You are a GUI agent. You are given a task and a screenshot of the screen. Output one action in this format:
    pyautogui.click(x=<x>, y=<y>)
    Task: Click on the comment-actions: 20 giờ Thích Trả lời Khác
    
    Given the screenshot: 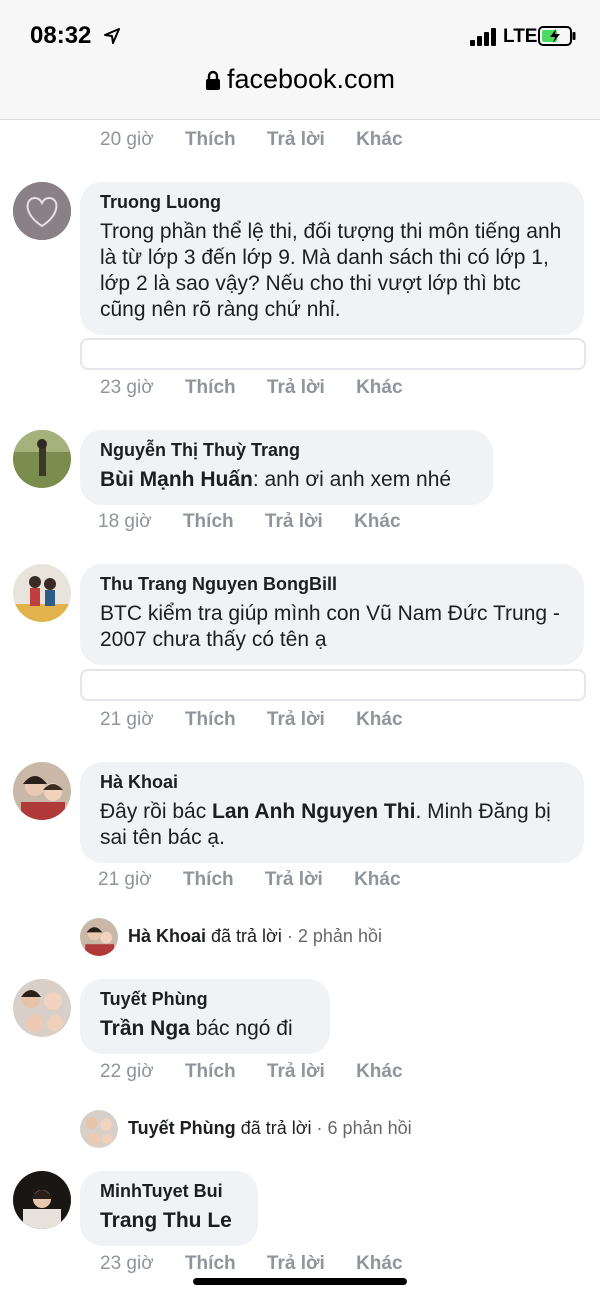 What is the action you would take?
    pyautogui.click(x=264, y=140)
    